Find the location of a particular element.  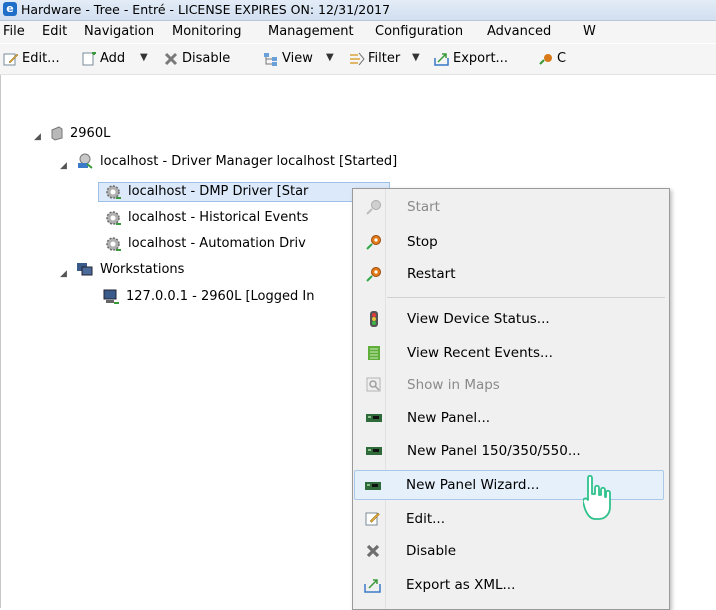

workstation-icon is located at coordinates (111, 296).